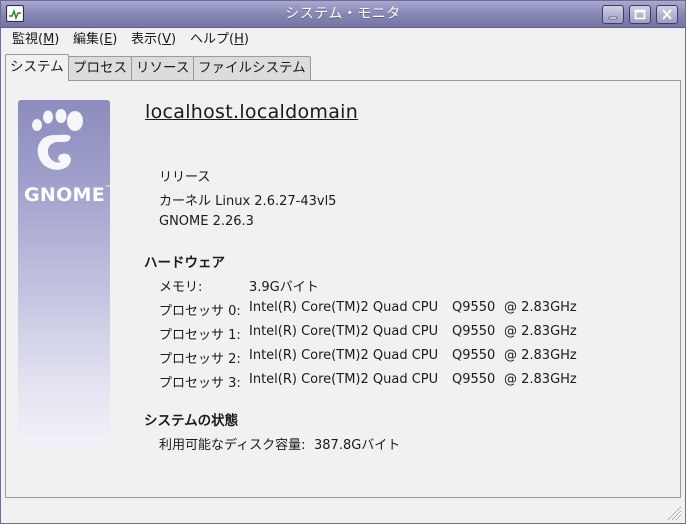 The width and height of the screenshot is (686, 524). Describe the element at coordinates (35, 40) in the screenshot. I see `menu-monitor: 監視(M)` at that location.